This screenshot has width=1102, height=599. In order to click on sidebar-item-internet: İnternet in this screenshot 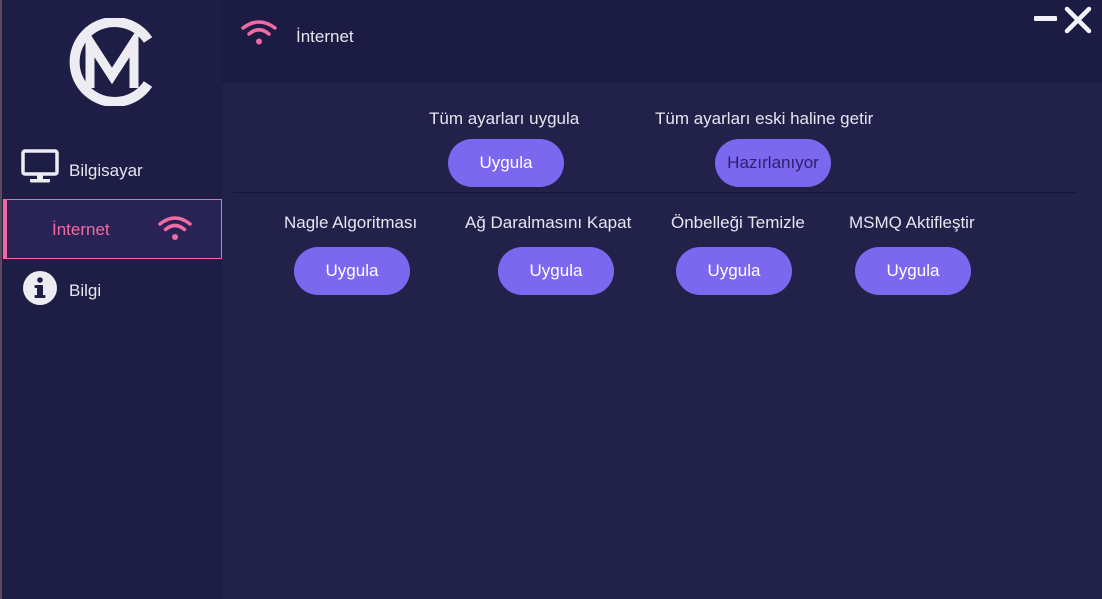, I will do `click(112, 229)`.